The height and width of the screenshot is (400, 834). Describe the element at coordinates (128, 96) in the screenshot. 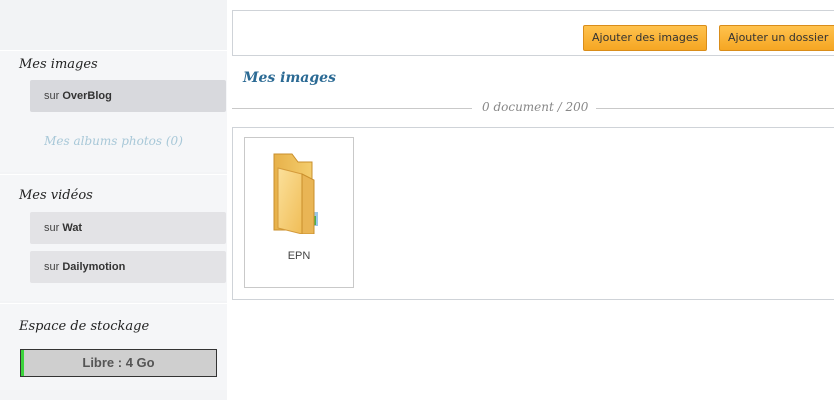

I see `sidebar-item-overblog: sur OverBlog` at that location.